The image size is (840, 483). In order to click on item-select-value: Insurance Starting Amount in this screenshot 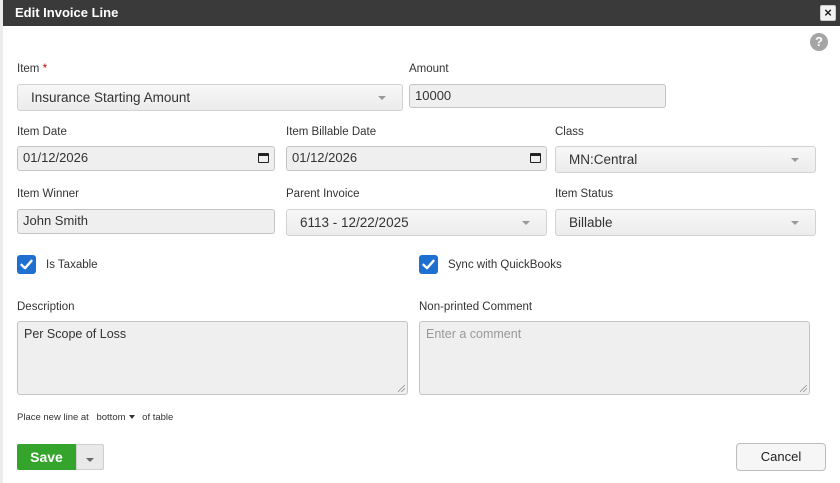, I will do `click(111, 97)`.